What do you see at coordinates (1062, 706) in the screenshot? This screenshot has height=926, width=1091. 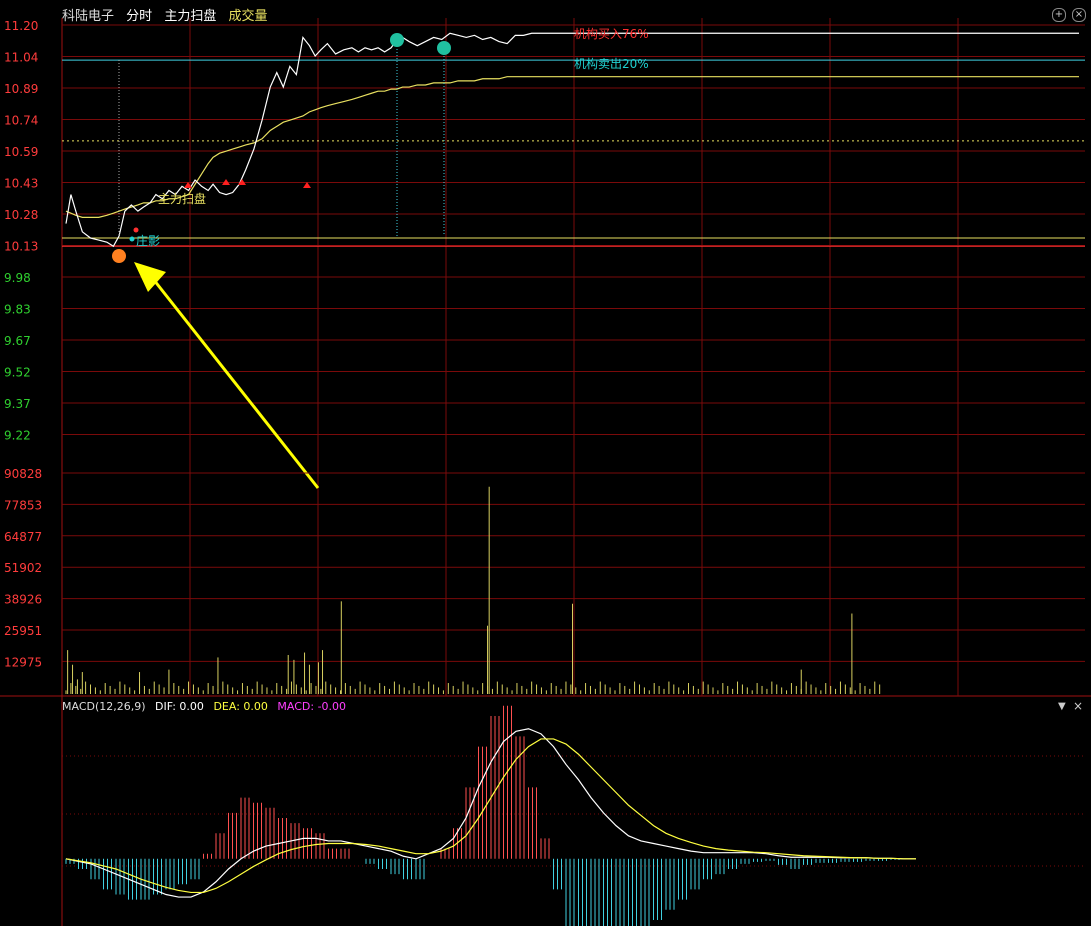 I see `chevron-down-icon: ▼` at bounding box center [1062, 706].